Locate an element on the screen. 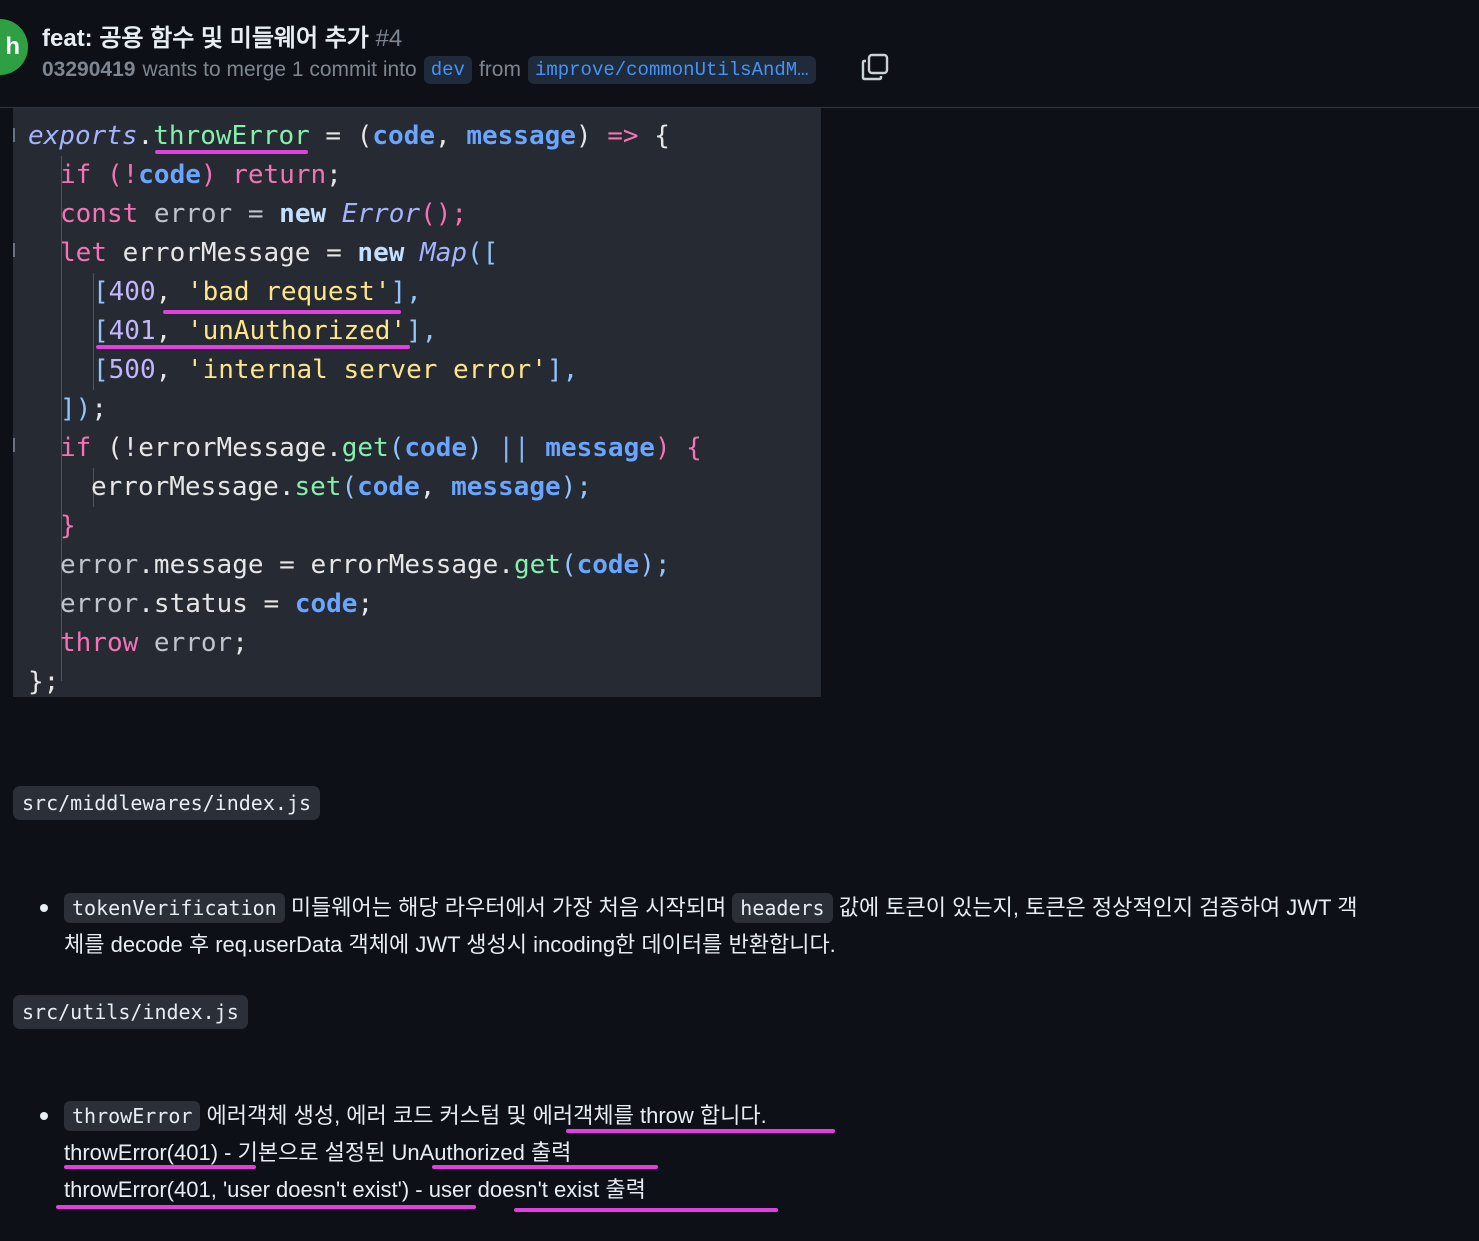 The width and height of the screenshot is (1479, 1241). pr-title: feat: 공용 함수 및 미들웨어 추가 #4 is located at coordinates (222, 35).